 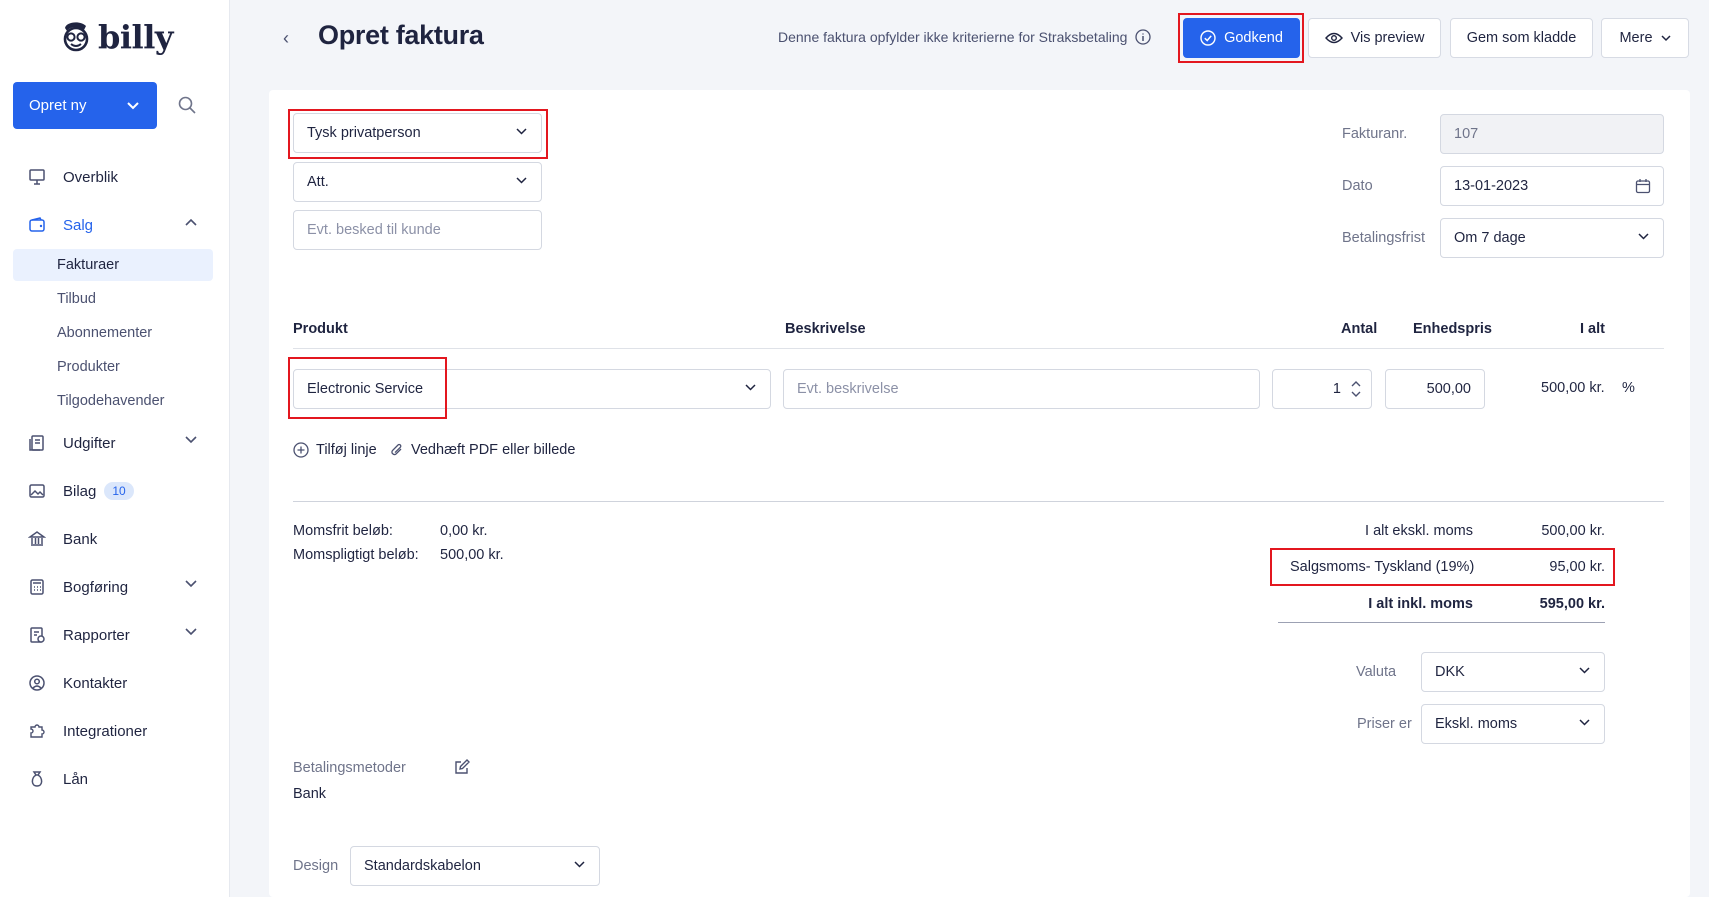 What do you see at coordinates (187, 105) in the screenshot?
I see `search-icon` at bounding box center [187, 105].